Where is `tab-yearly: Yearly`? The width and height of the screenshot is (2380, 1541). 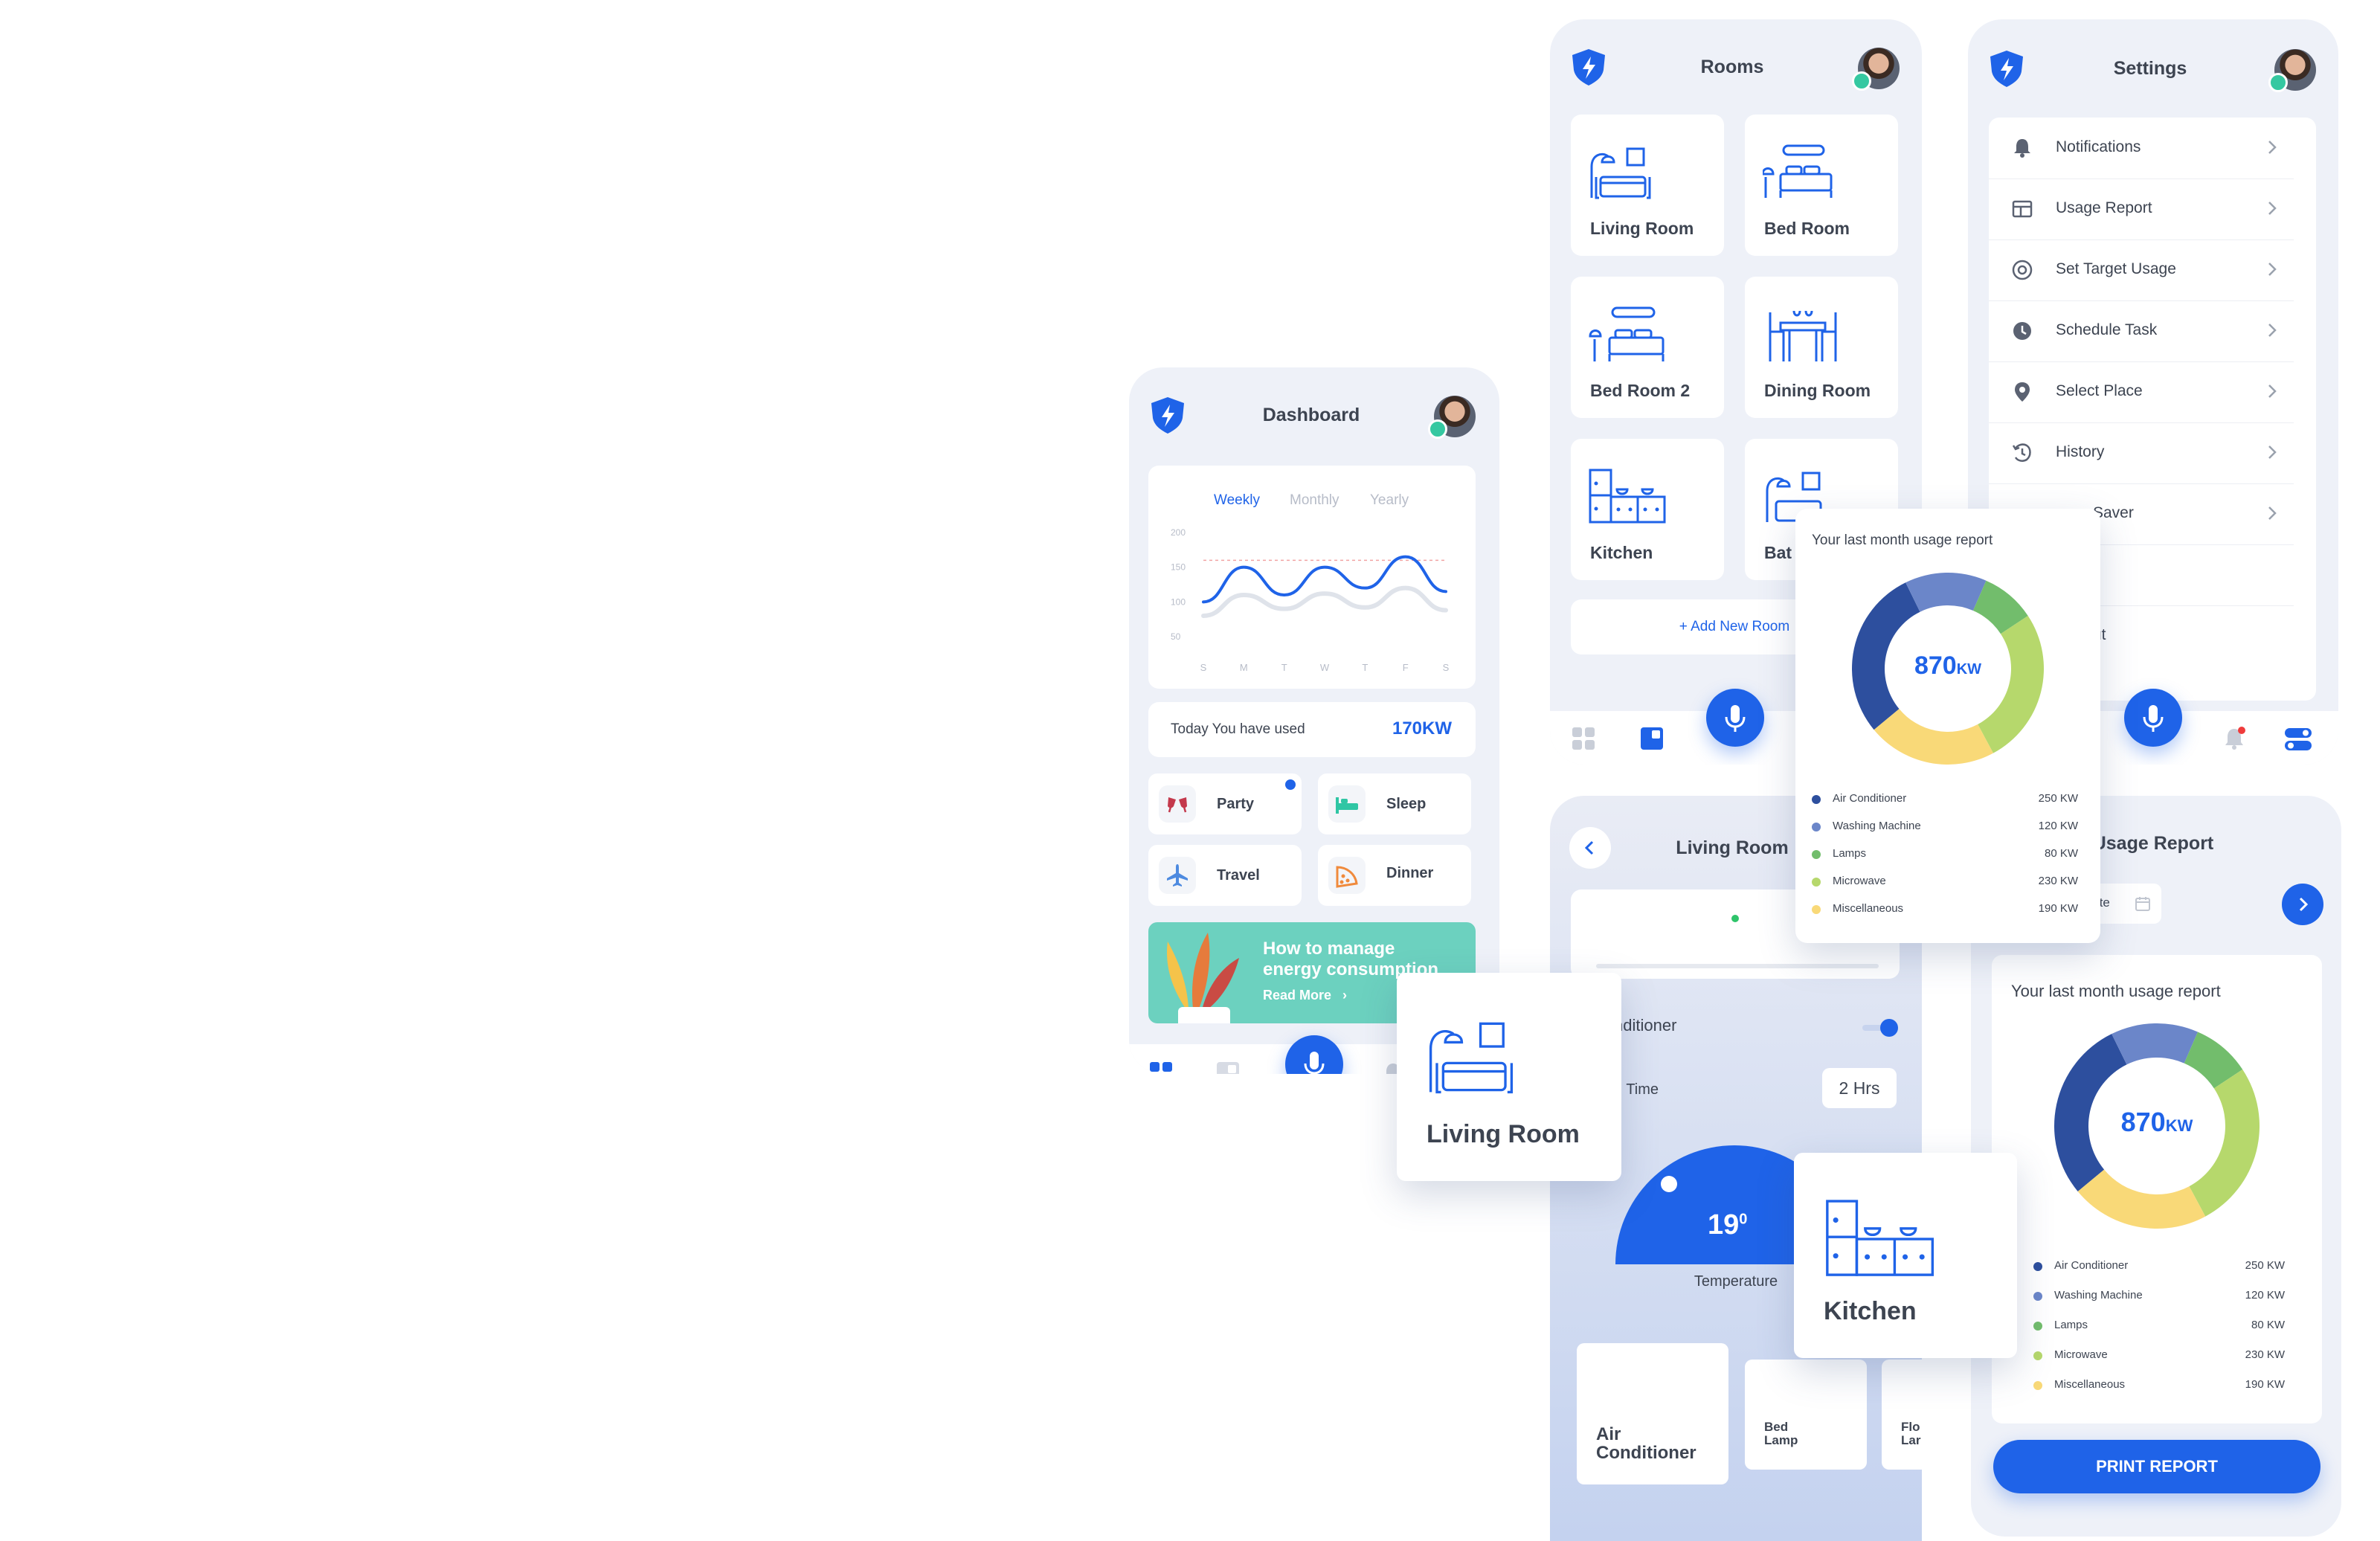 tab-yearly: Yearly is located at coordinates (1390, 501).